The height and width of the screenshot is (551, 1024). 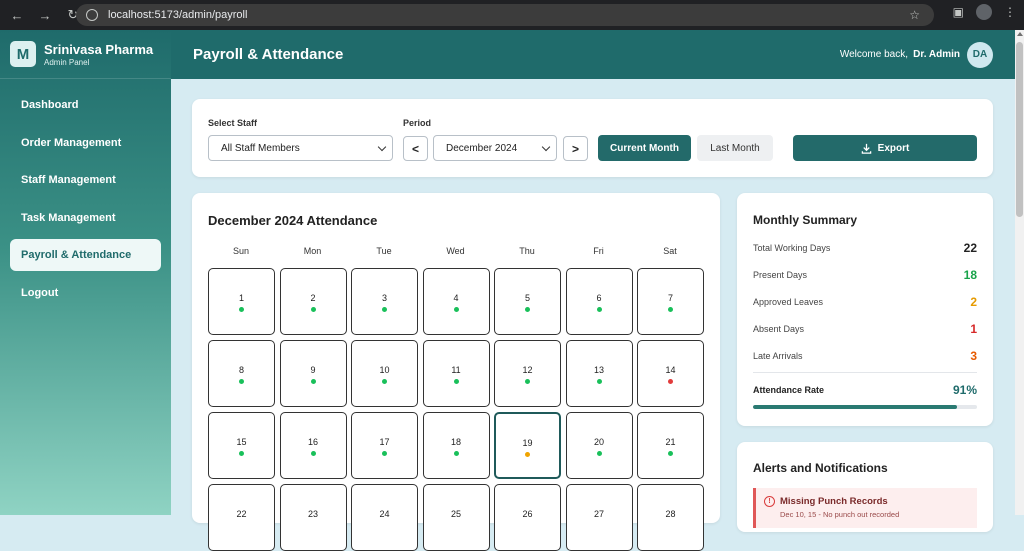 I want to click on calendar-day: 5, so click(x=527, y=301).